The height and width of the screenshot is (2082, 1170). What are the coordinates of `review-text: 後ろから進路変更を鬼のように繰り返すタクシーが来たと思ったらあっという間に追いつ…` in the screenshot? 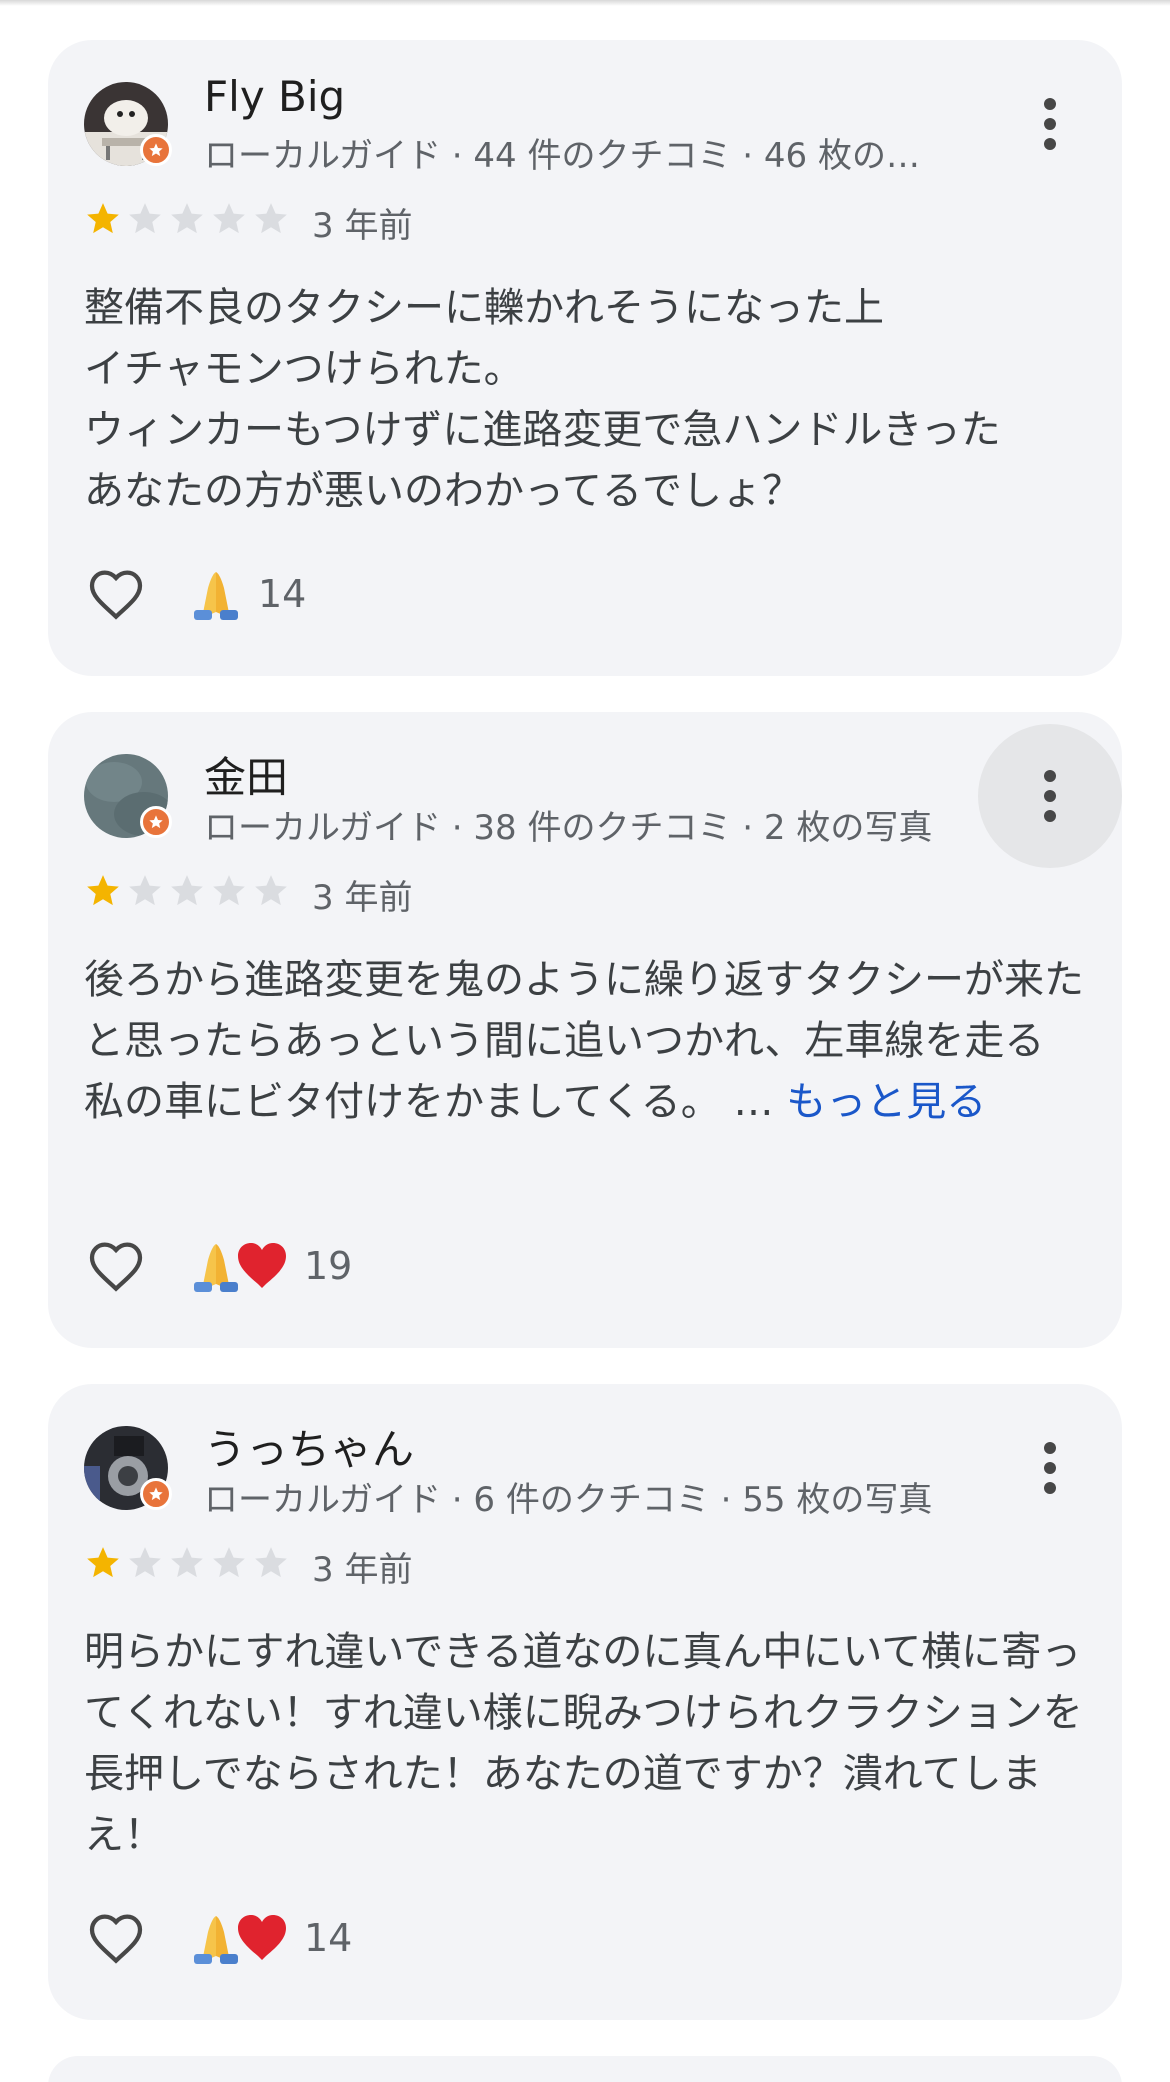 It's located at (584, 1041).